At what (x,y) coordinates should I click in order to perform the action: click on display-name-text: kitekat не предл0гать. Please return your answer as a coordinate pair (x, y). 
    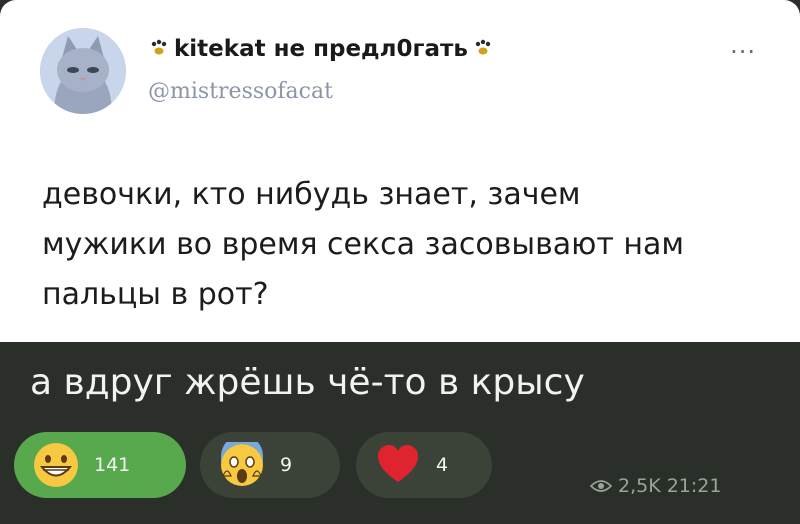
    Looking at the image, I should click on (321, 49).